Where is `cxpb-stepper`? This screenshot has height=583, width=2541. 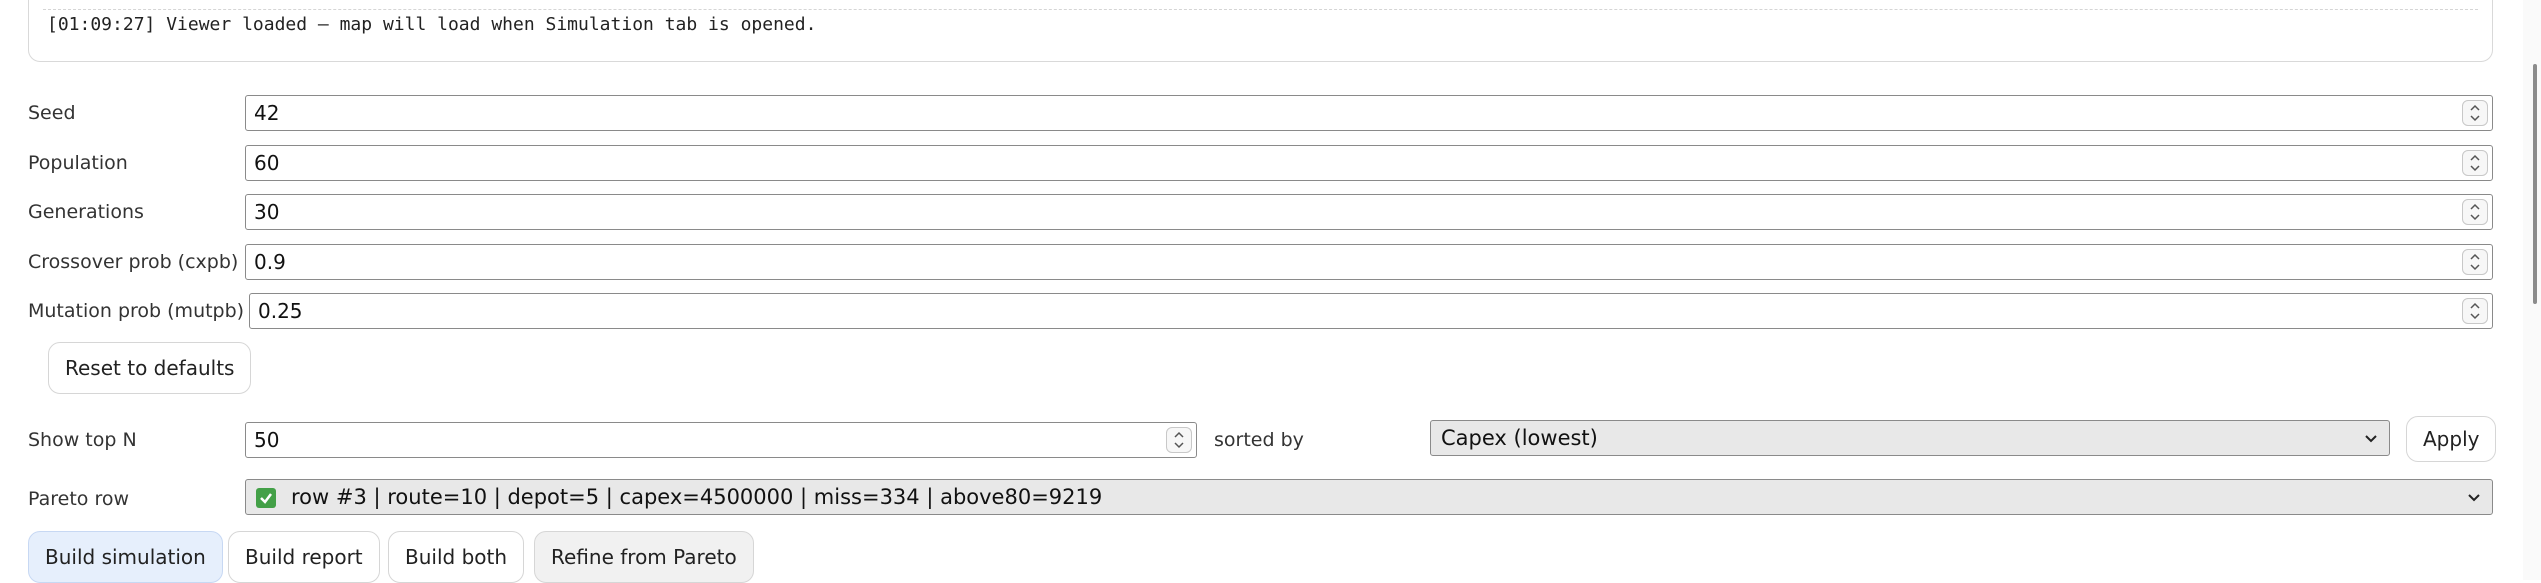
cxpb-stepper is located at coordinates (2475, 262).